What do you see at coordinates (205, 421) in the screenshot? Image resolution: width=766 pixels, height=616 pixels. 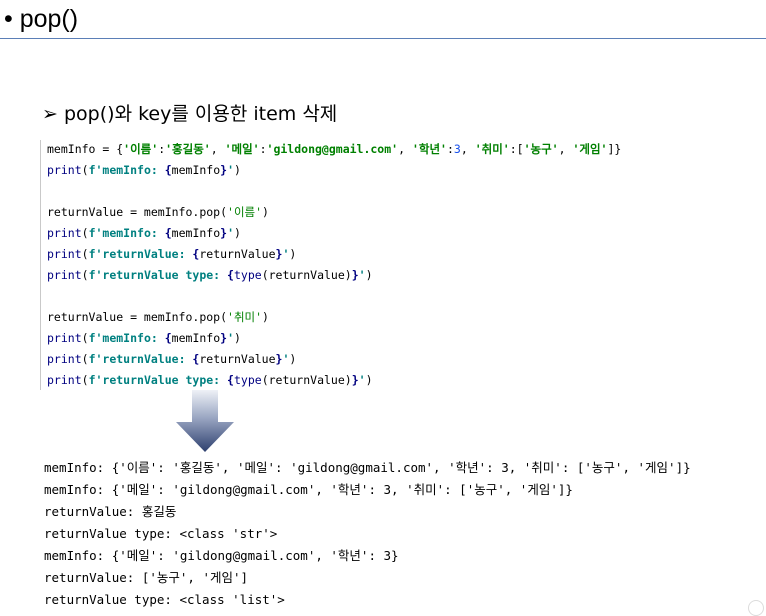 I see `down-arrow-icon` at bounding box center [205, 421].